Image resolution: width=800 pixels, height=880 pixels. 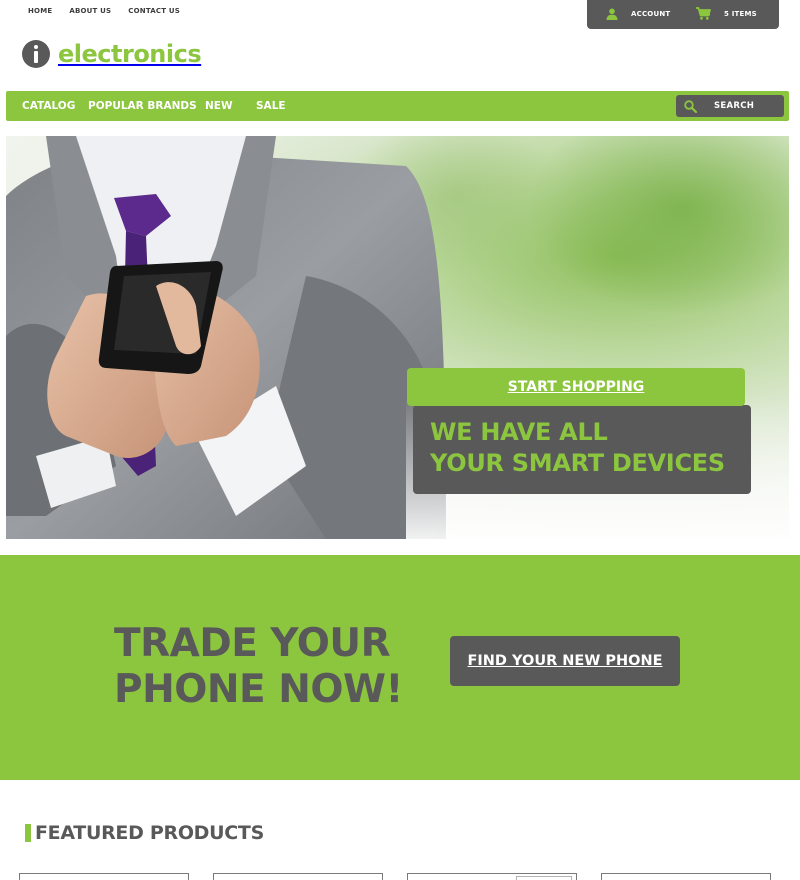 I want to click on trade-title-line1: TRADE YOUR, so click(x=252, y=643).